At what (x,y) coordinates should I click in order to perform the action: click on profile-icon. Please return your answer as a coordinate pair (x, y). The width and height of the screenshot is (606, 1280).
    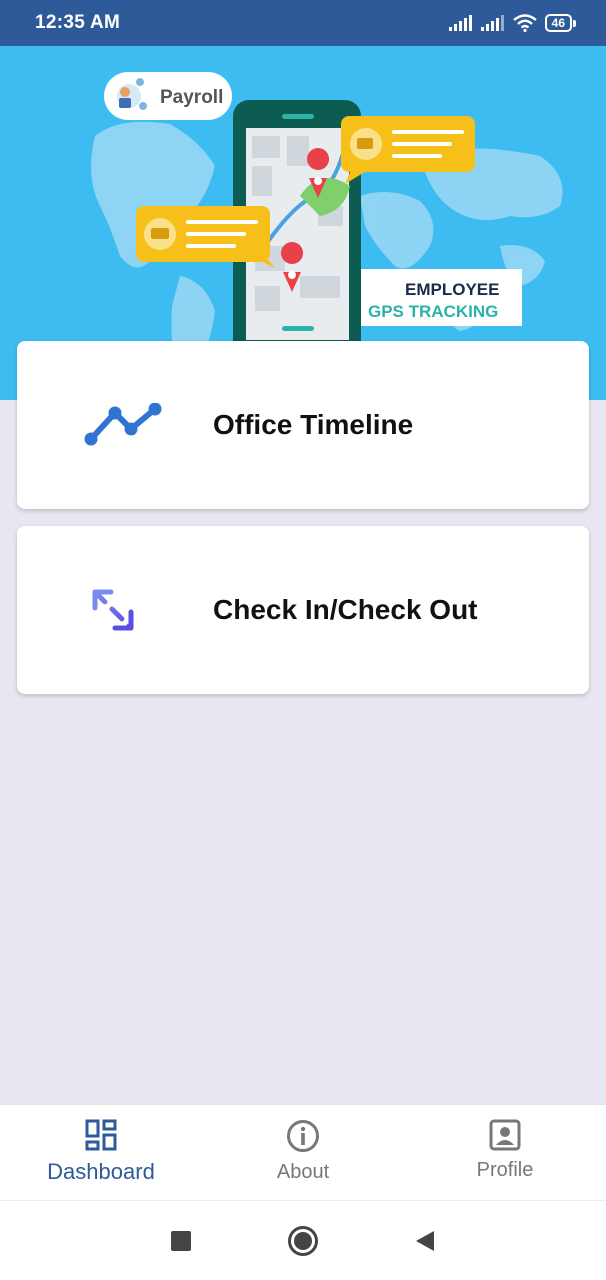
    Looking at the image, I should click on (505, 1135).